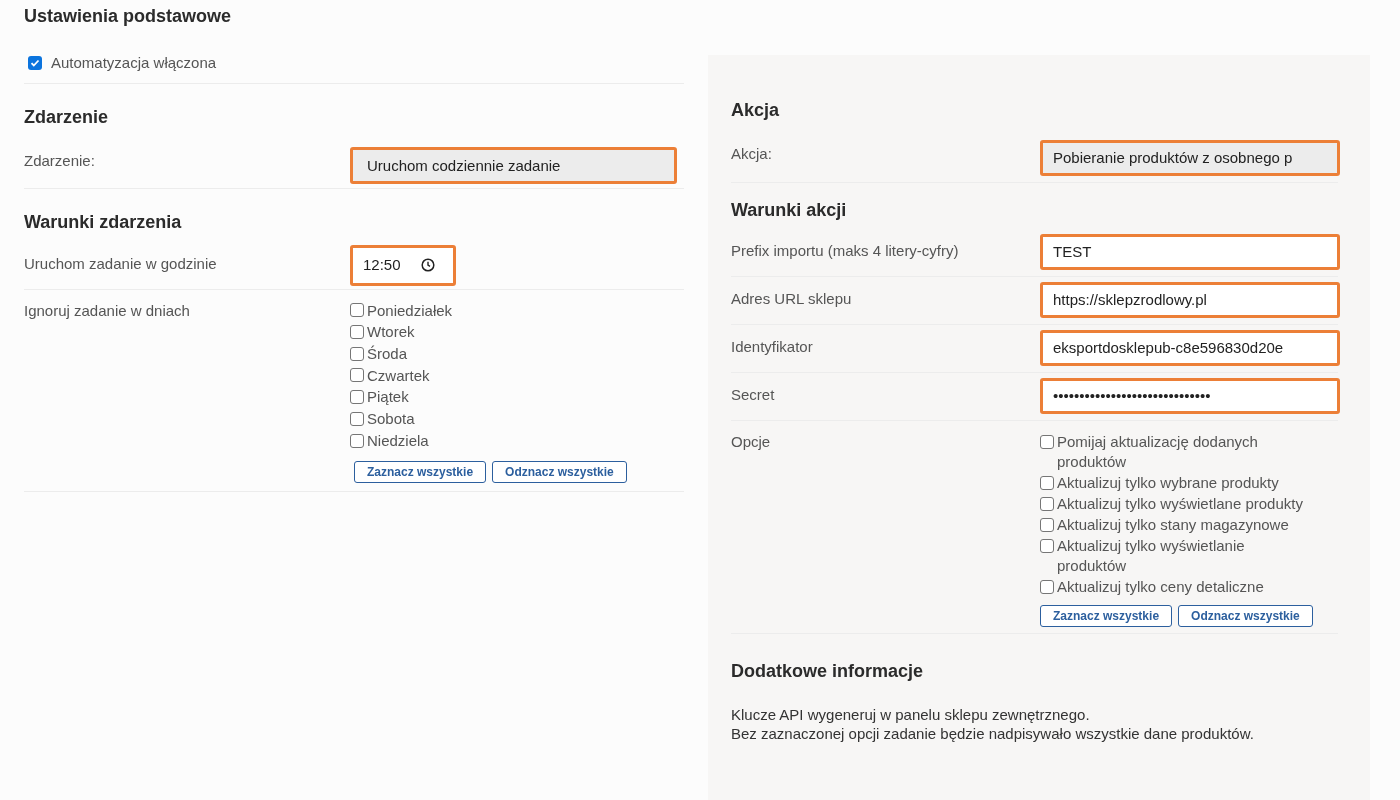  What do you see at coordinates (751, 442) in the screenshot?
I see `field-label: Opcje` at bounding box center [751, 442].